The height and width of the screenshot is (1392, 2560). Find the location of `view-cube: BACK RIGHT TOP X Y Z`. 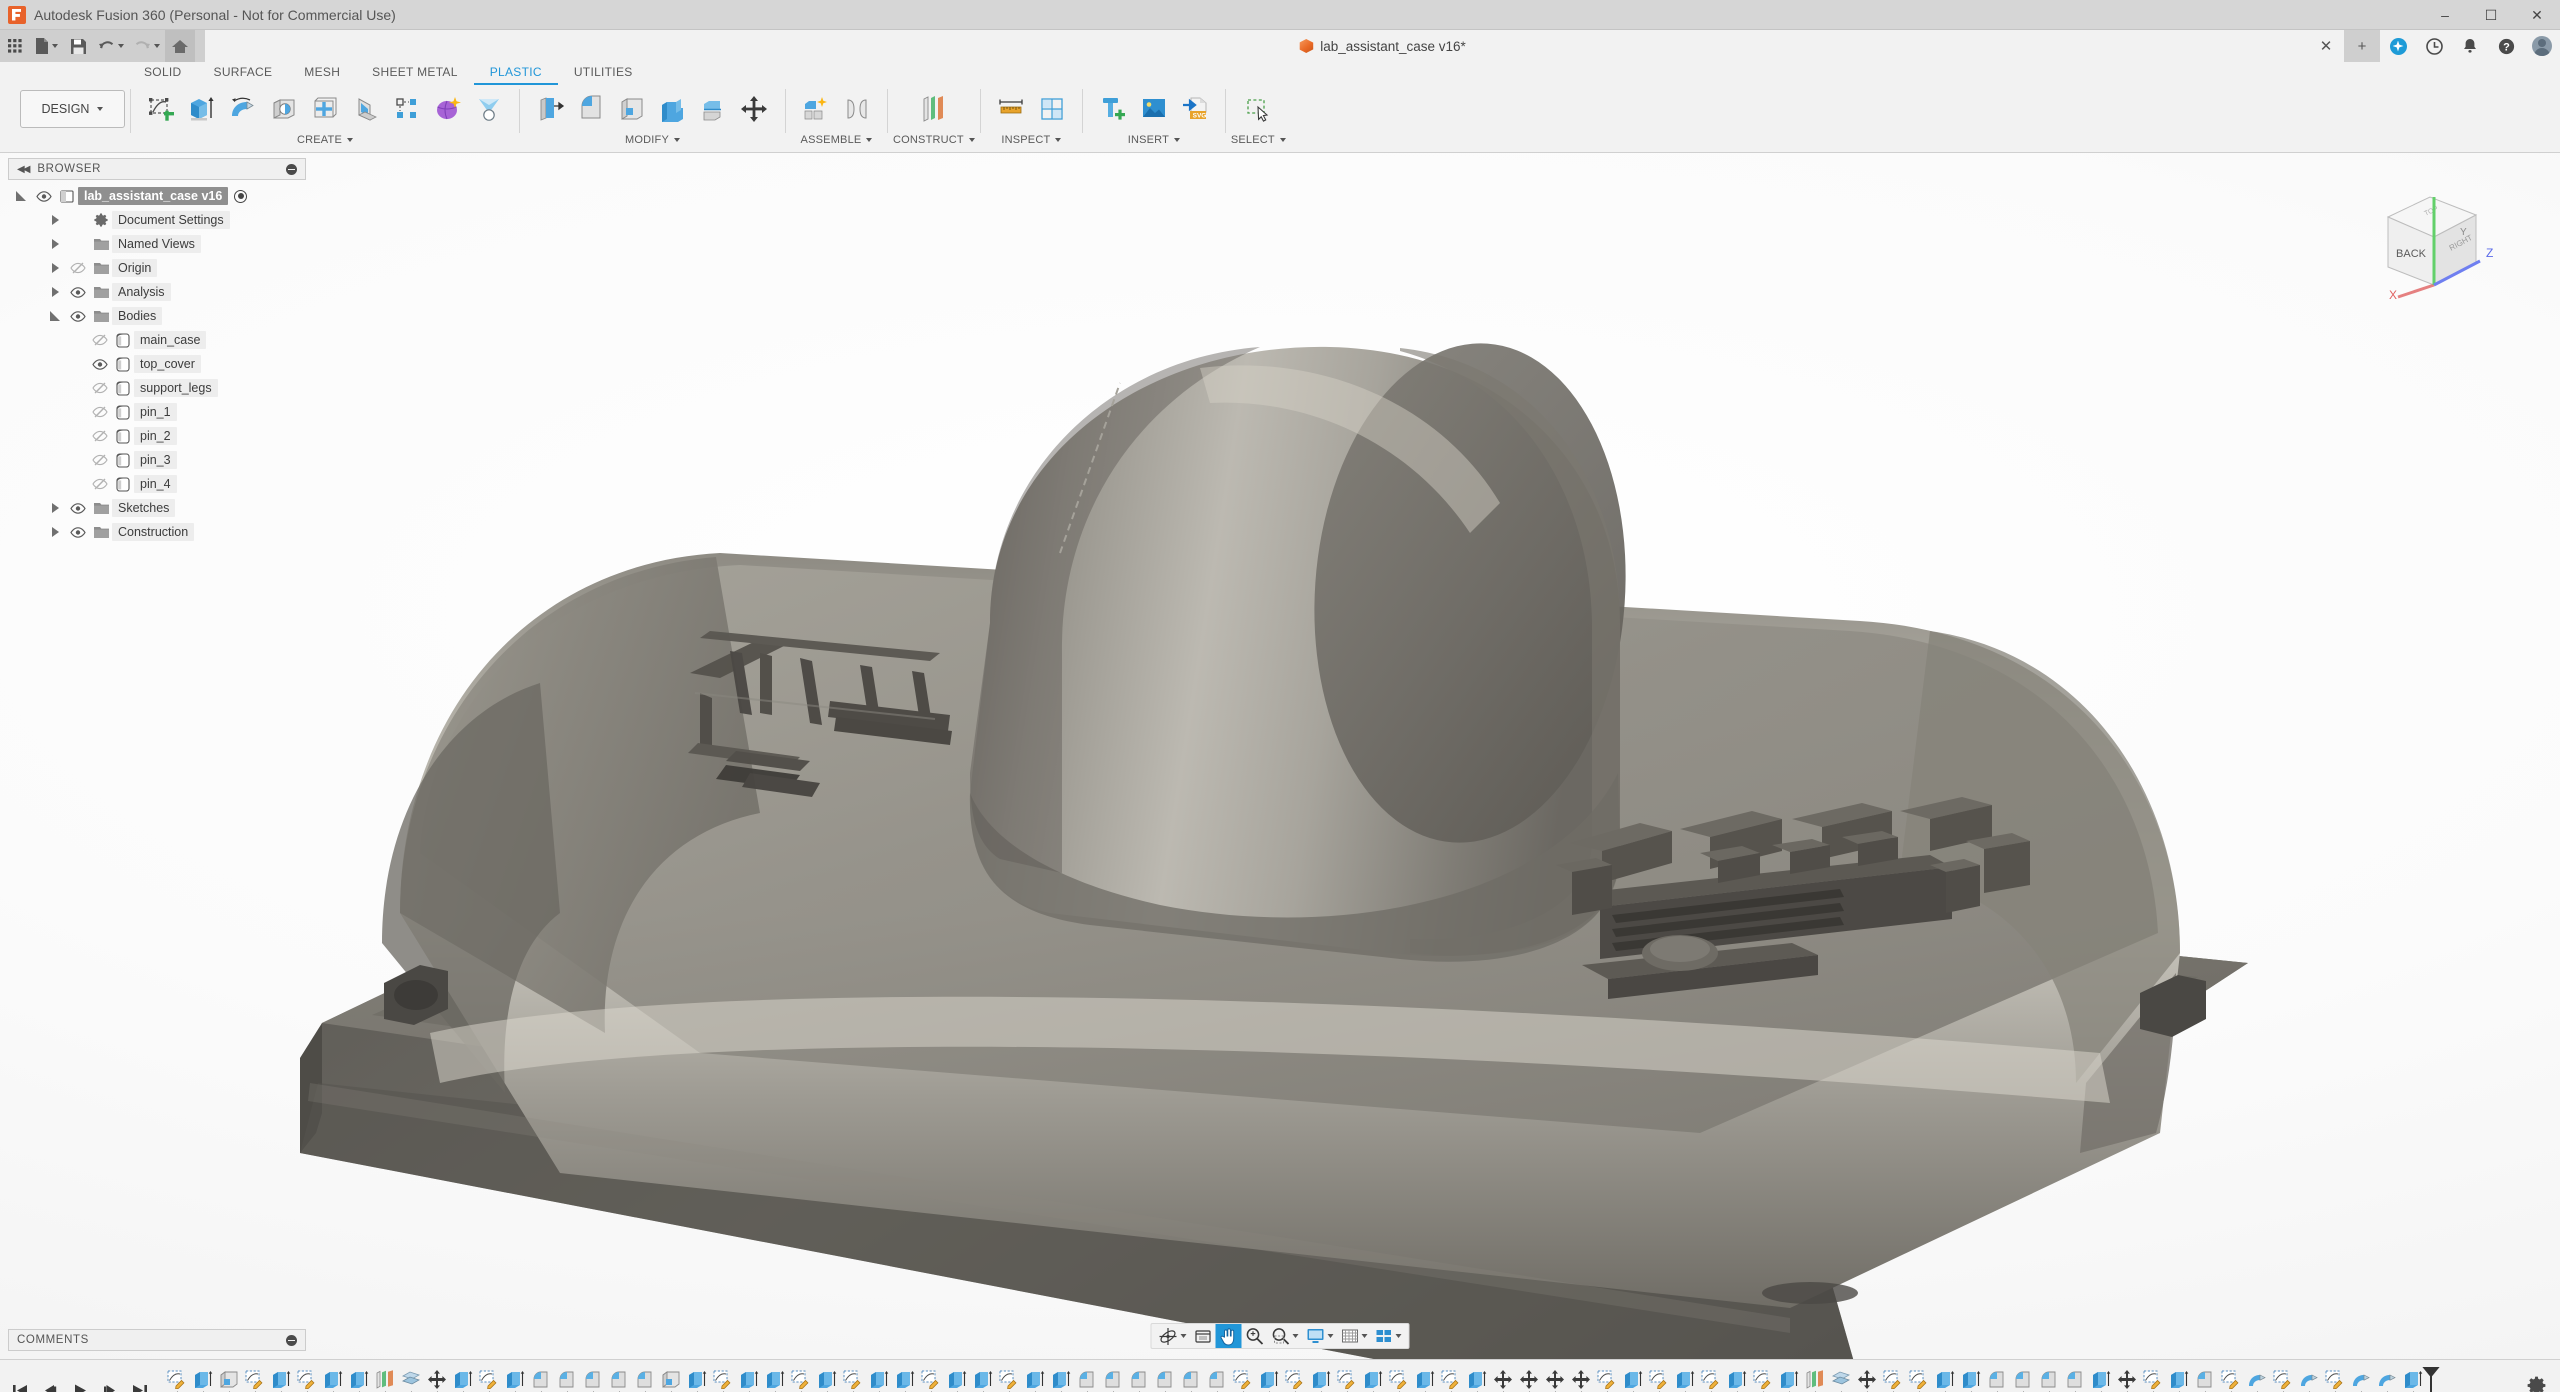

view-cube: BACK RIGHT TOP X Y Z is located at coordinates (2433, 242).